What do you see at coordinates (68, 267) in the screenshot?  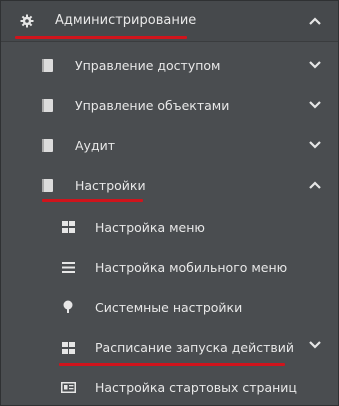 I see `list-icon` at bounding box center [68, 267].